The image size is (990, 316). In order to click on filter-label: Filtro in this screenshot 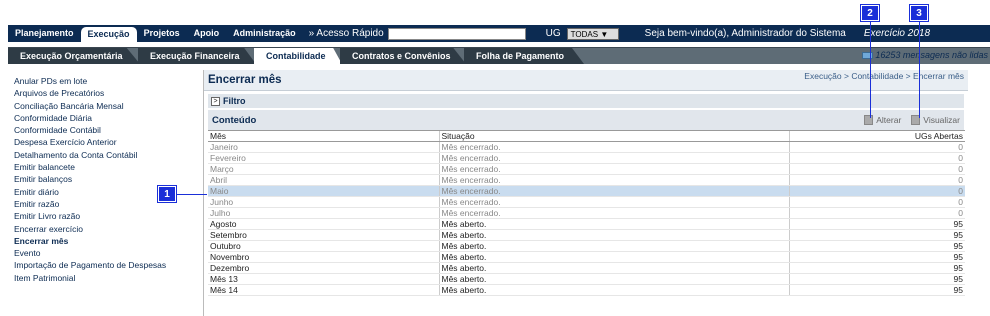, I will do `click(234, 101)`.